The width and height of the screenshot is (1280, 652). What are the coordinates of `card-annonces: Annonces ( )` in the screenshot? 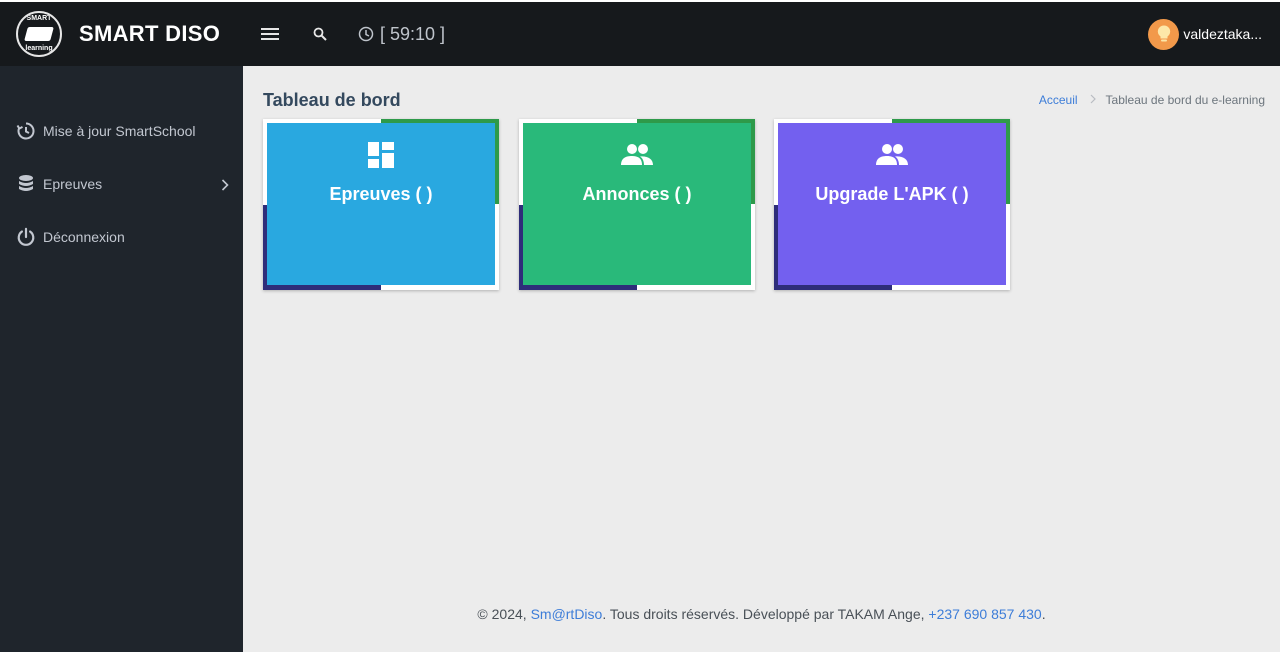 It's located at (637, 204).